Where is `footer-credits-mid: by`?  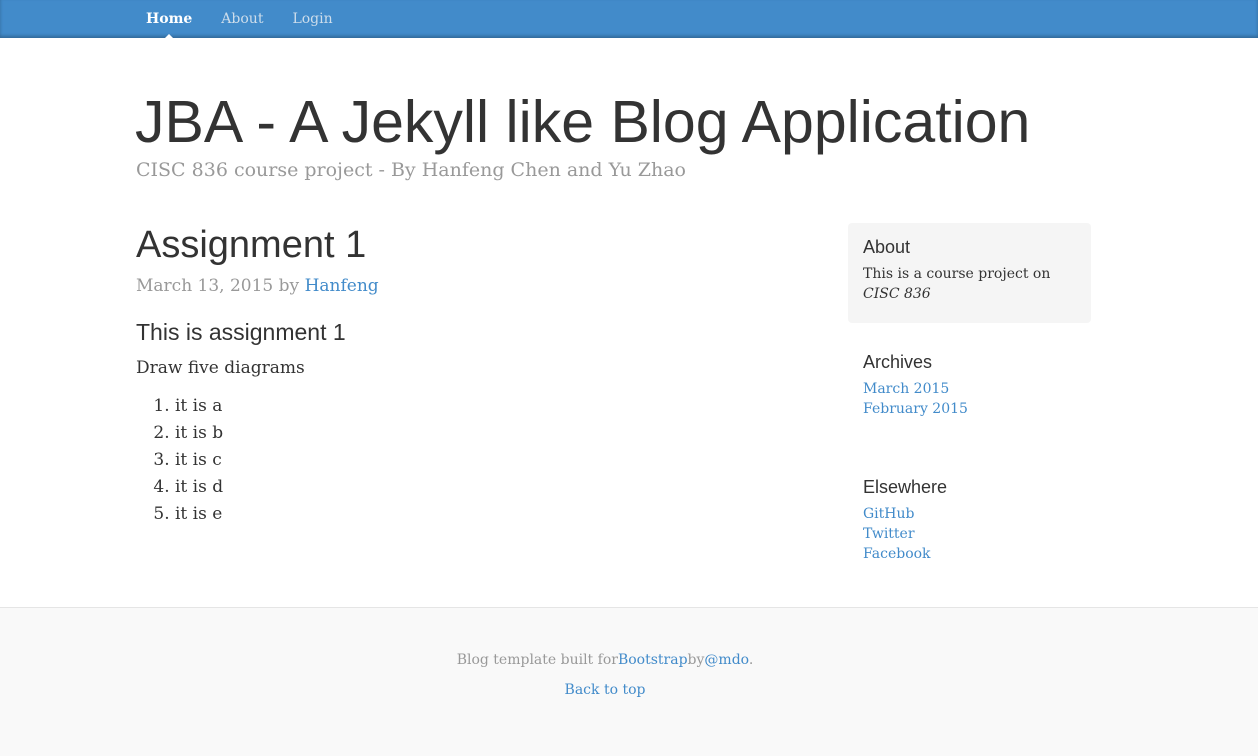
footer-credits-mid: by is located at coordinates (696, 660).